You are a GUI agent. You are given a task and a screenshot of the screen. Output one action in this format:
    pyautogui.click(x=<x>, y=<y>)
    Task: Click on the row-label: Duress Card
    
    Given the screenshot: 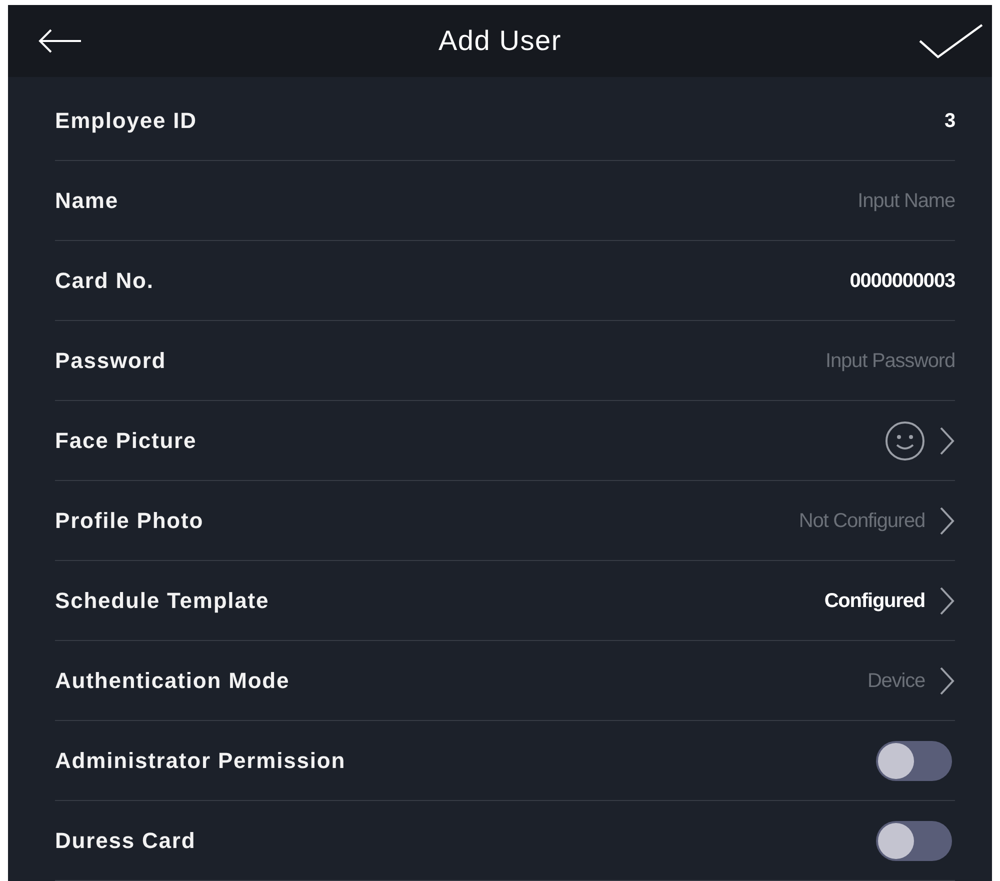 What is the action you would take?
    pyautogui.click(x=125, y=841)
    